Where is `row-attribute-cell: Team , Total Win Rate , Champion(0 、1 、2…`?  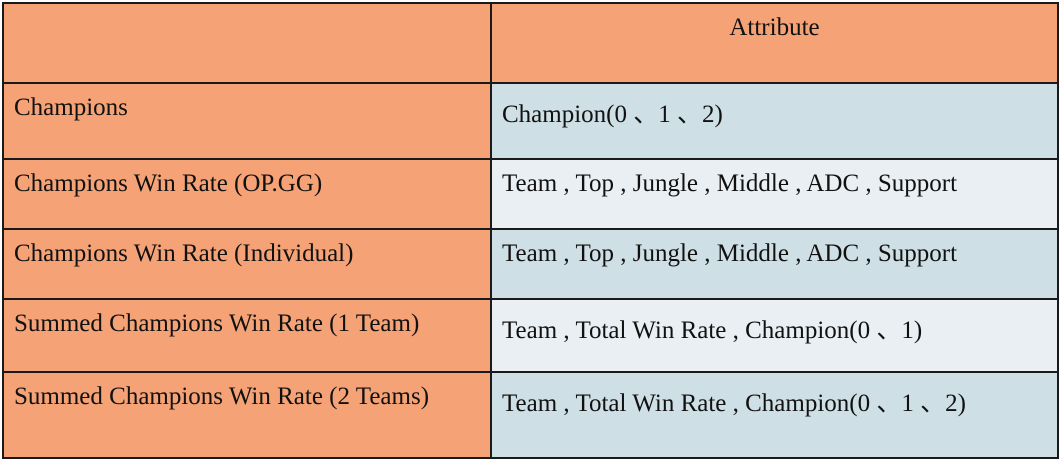 row-attribute-cell: Team , Total Win Rate , Champion(0 、1 、2… is located at coordinates (774, 415).